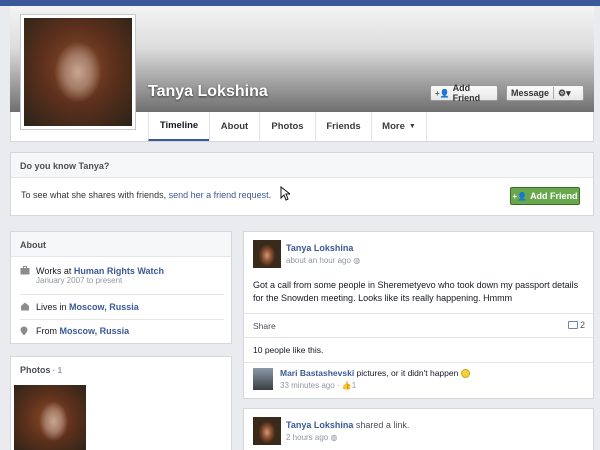 This screenshot has height=450, width=600. Describe the element at coordinates (346, 385) in the screenshot. I see `thumbs-up-icon: 👍` at that location.